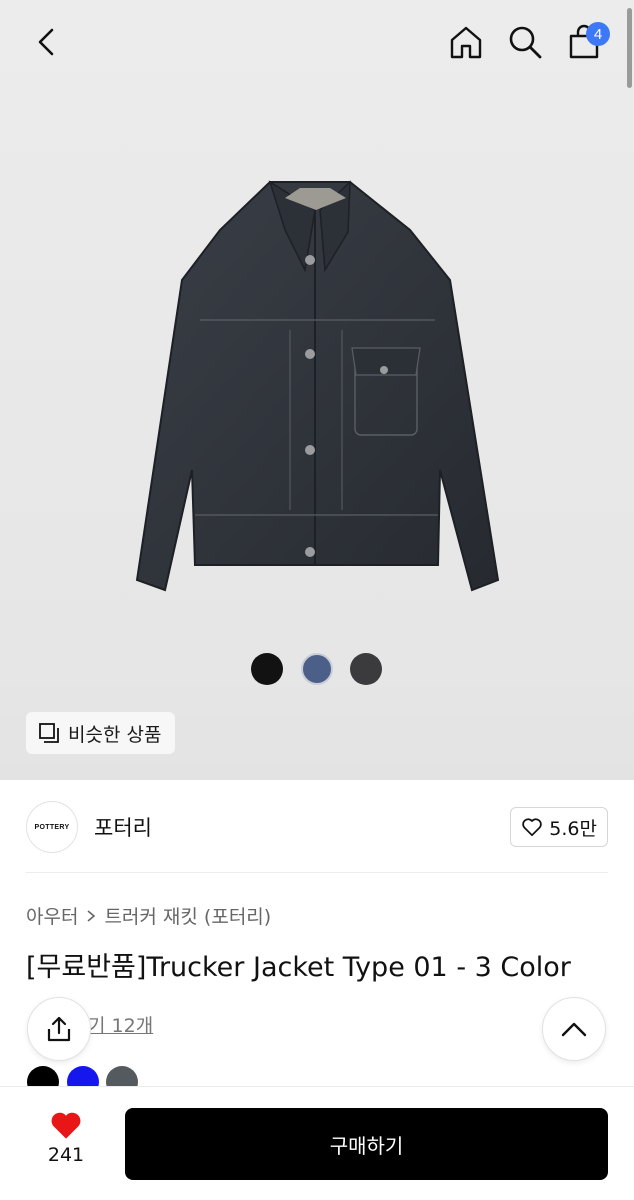  What do you see at coordinates (267, 669) in the screenshot?
I see `color-swatch-black` at bounding box center [267, 669].